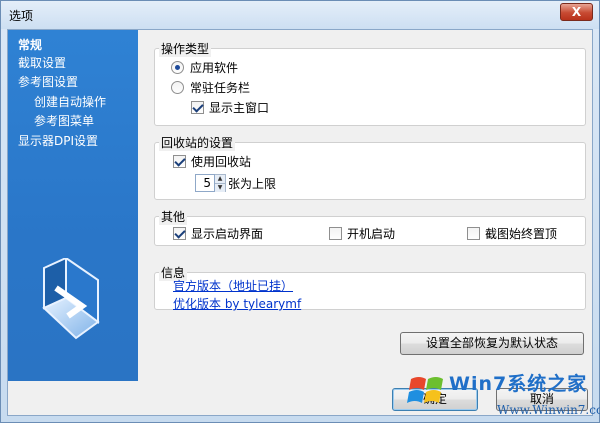  Describe the element at coordinates (58, 140) in the screenshot. I see `sidebar-item-dpi-settings: 显示器DPI设置` at that location.